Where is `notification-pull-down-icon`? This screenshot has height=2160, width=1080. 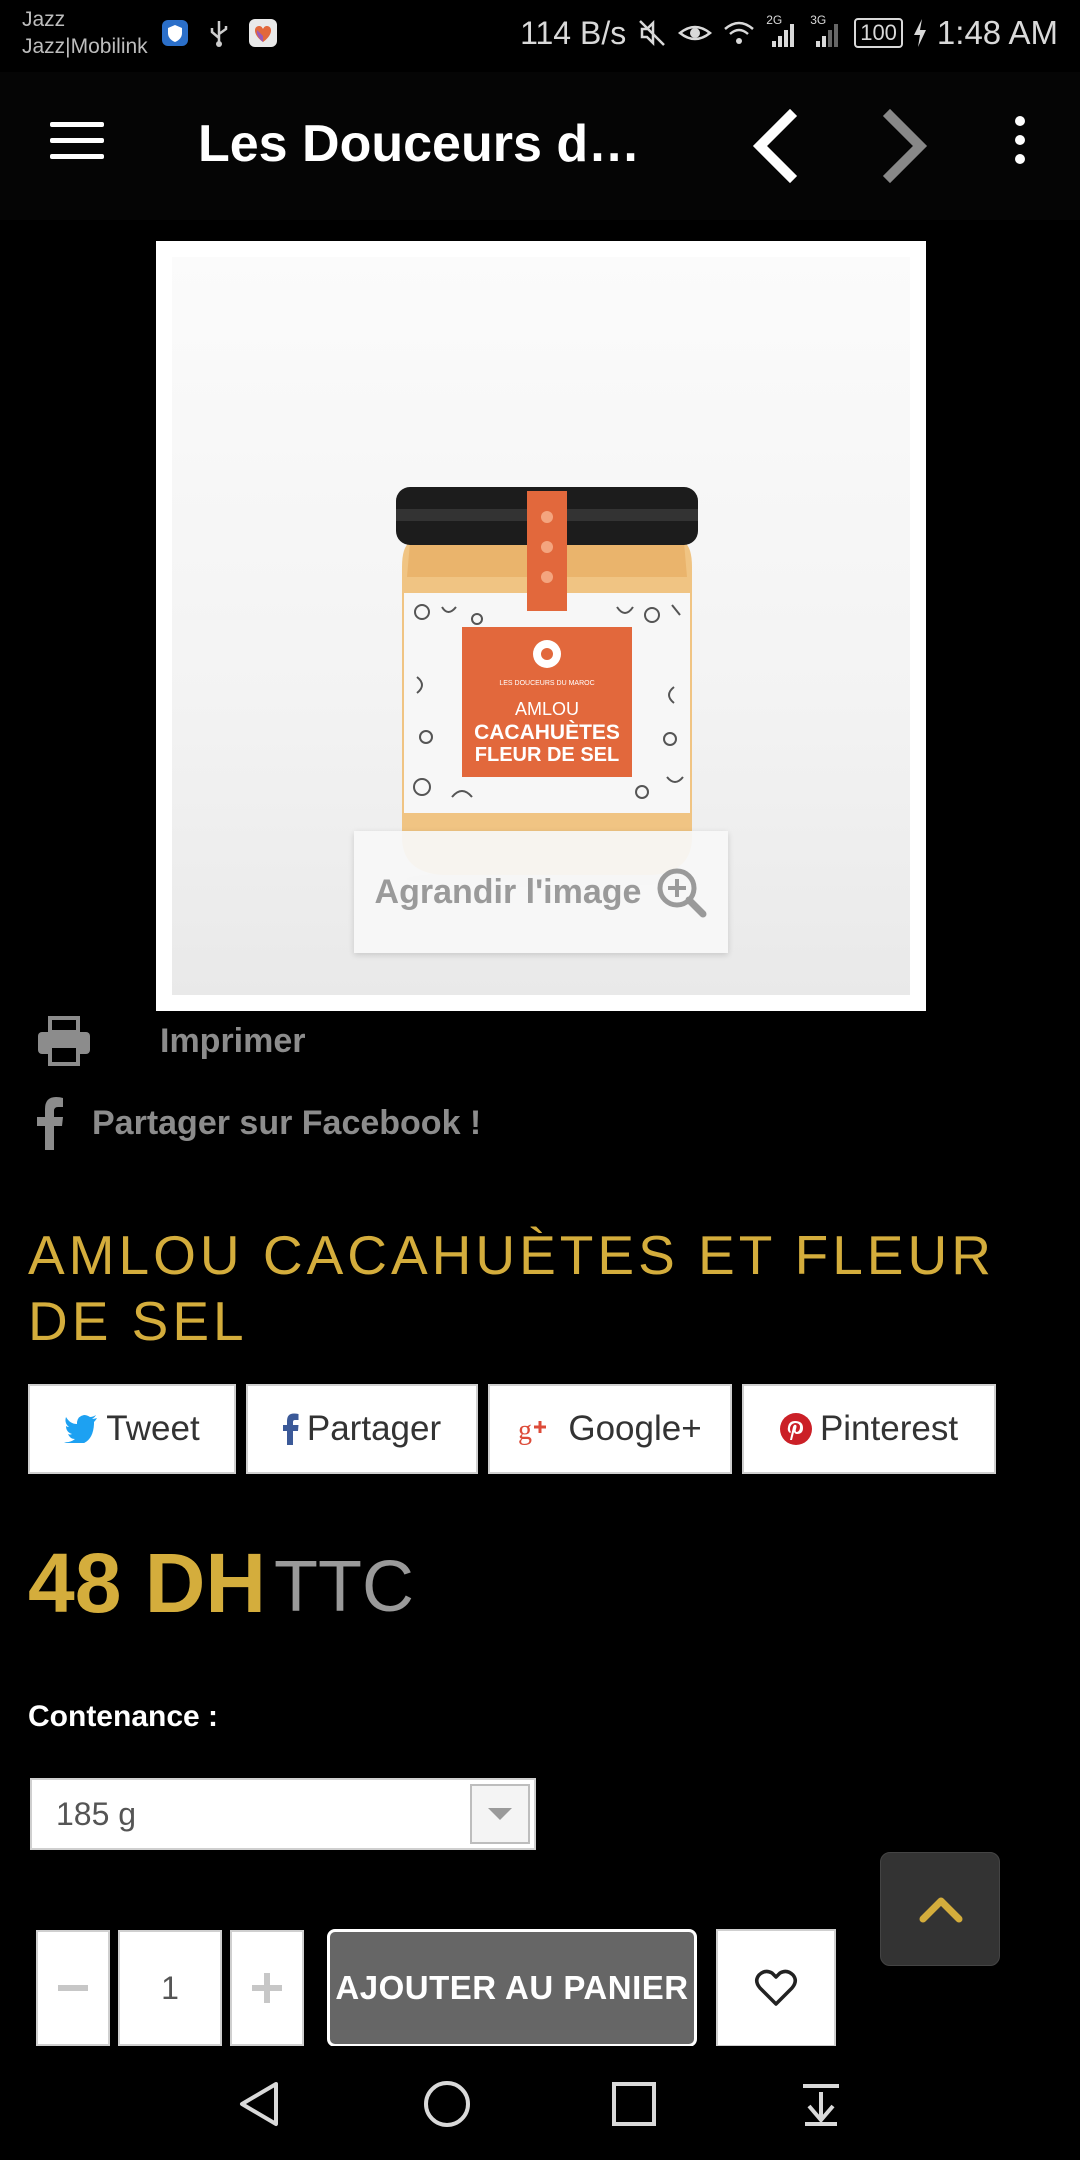
notification-pull-down-icon is located at coordinates (821, 2104).